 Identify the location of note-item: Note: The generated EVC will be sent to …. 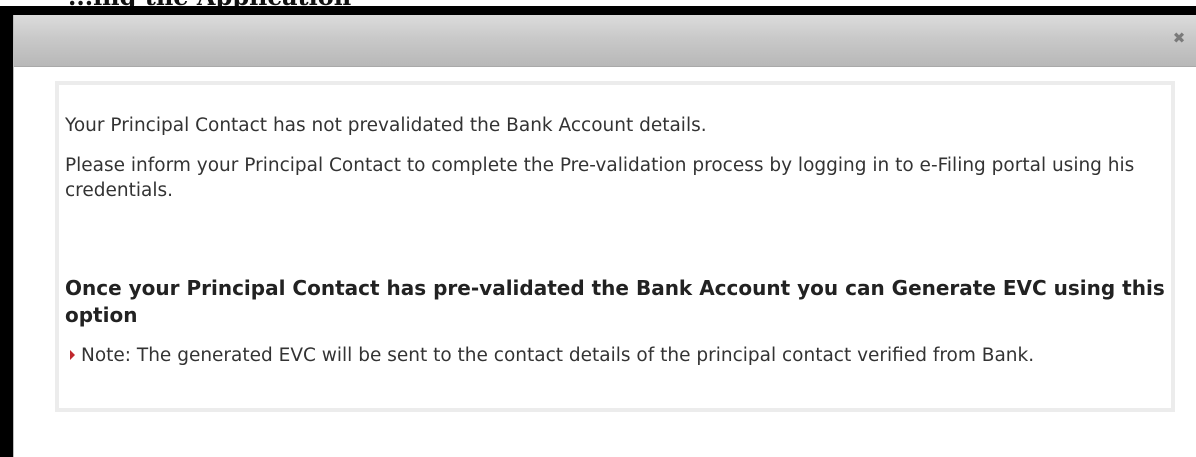
(615, 355).